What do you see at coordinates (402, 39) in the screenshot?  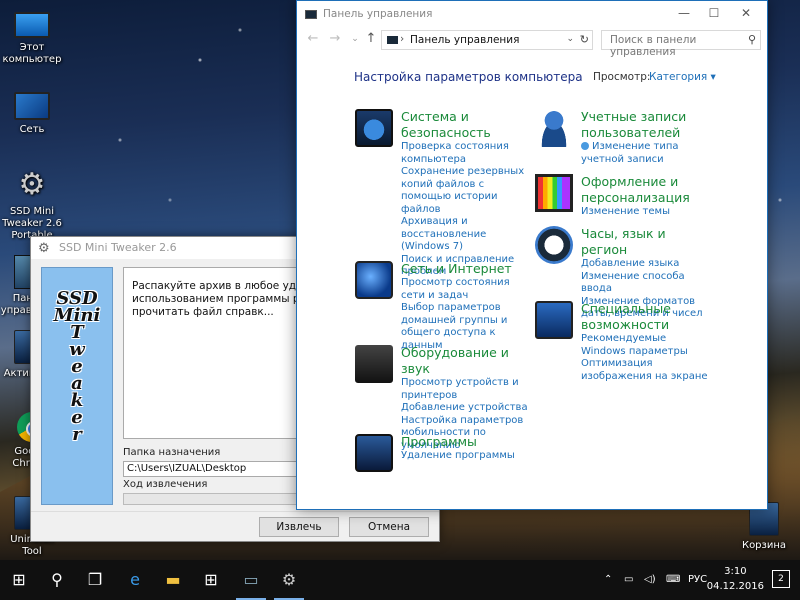 I see `breadcrumb-chevron-icon: ›` at bounding box center [402, 39].